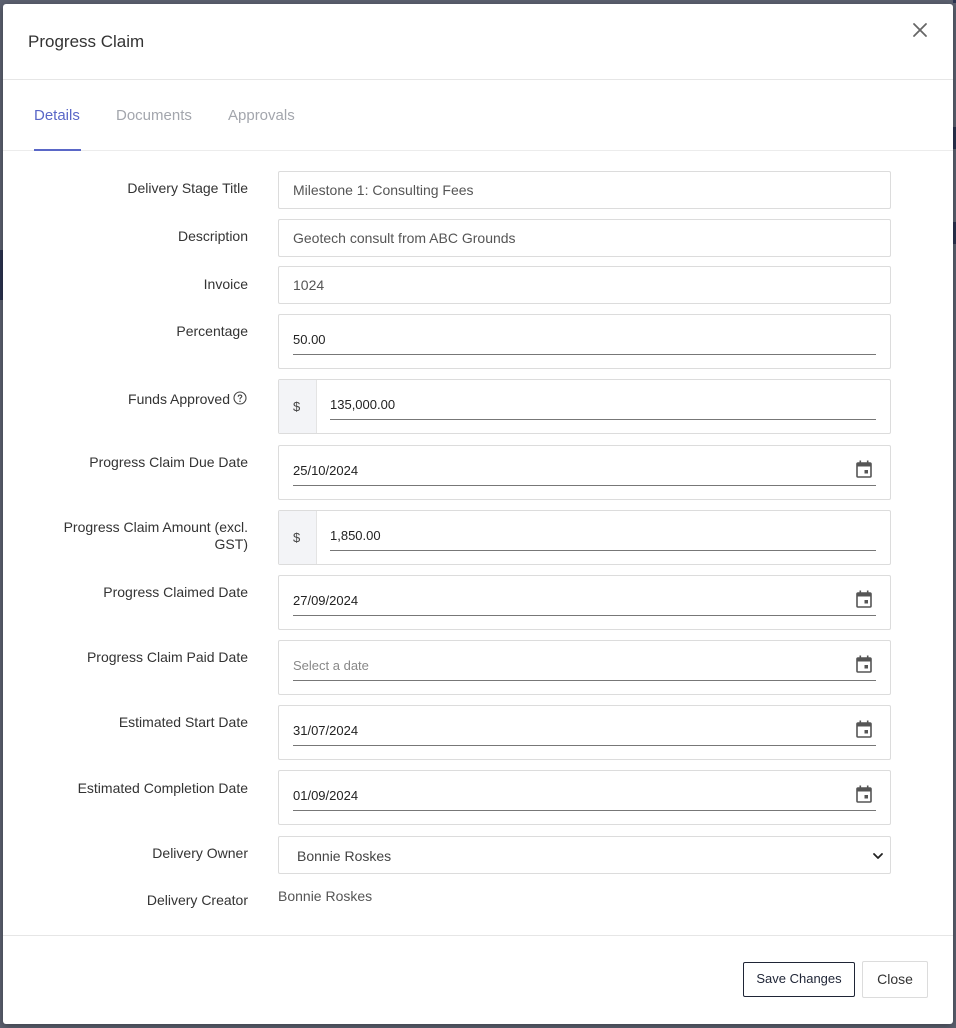 Image resolution: width=956 pixels, height=1028 pixels. Describe the element at coordinates (200, 853) in the screenshot. I see `delivery-owner-label: Delivery Owner` at that location.